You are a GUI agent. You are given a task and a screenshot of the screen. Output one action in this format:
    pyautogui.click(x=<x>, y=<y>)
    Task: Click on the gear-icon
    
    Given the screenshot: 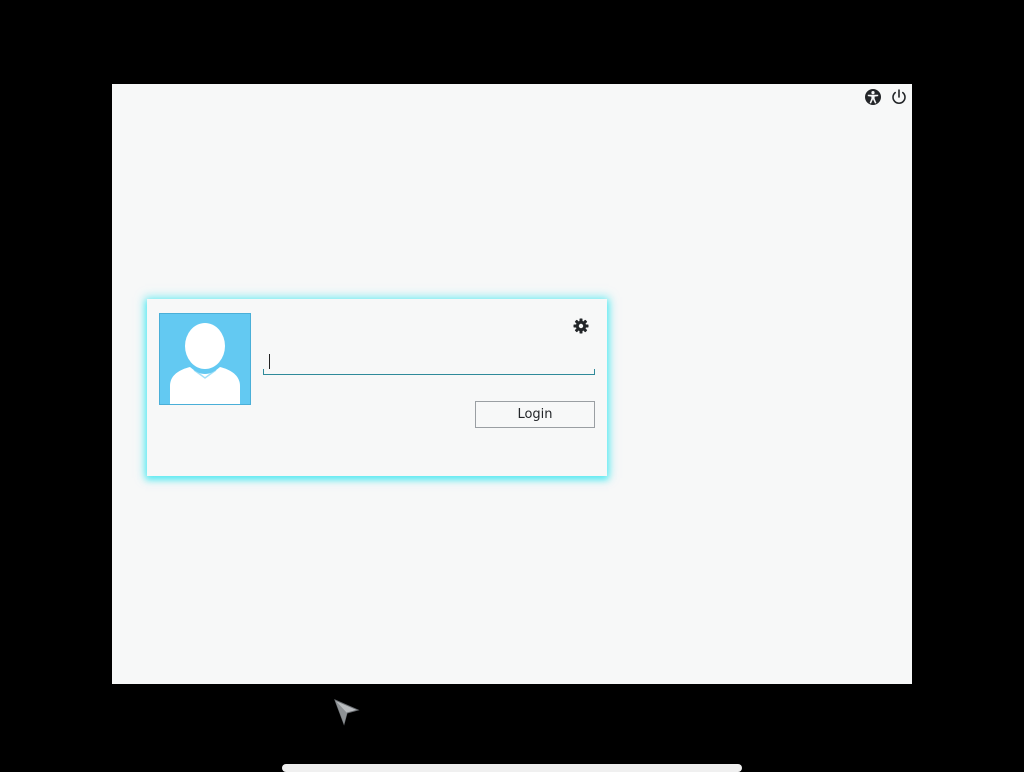 What is the action you would take?
    pyautogui.click(x=581, y=326)
    